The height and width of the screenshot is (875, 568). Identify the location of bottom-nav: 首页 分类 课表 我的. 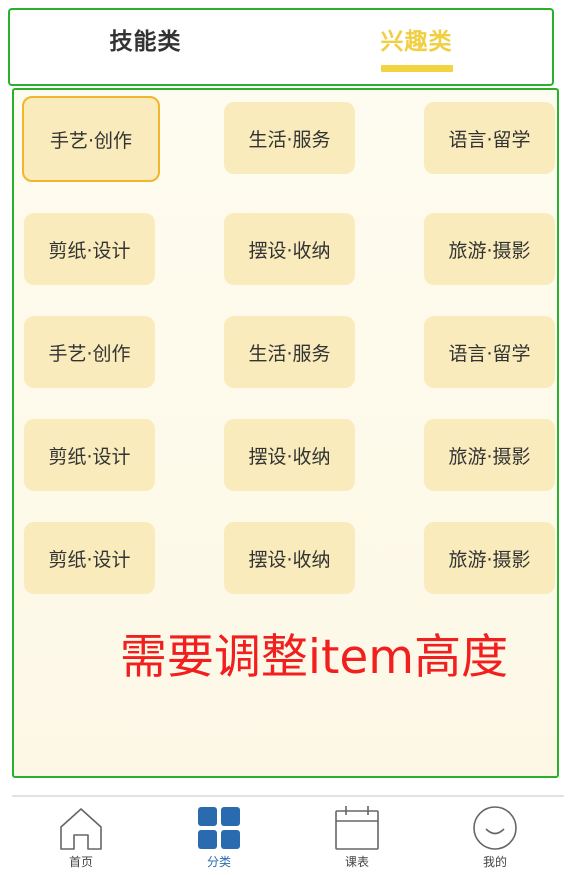
(288, 836).